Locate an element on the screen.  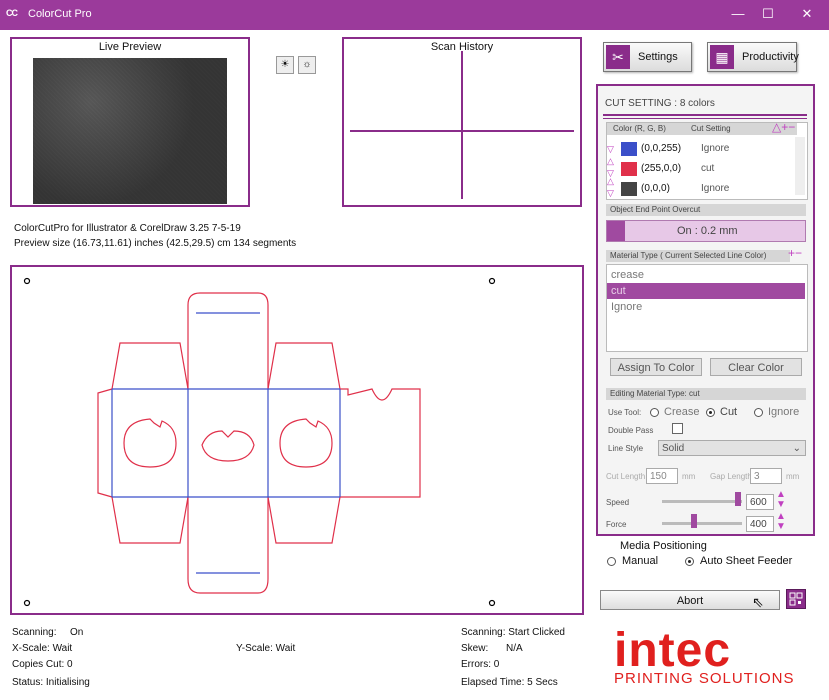
speed-input: 600 is located at coordinates (760, 502).